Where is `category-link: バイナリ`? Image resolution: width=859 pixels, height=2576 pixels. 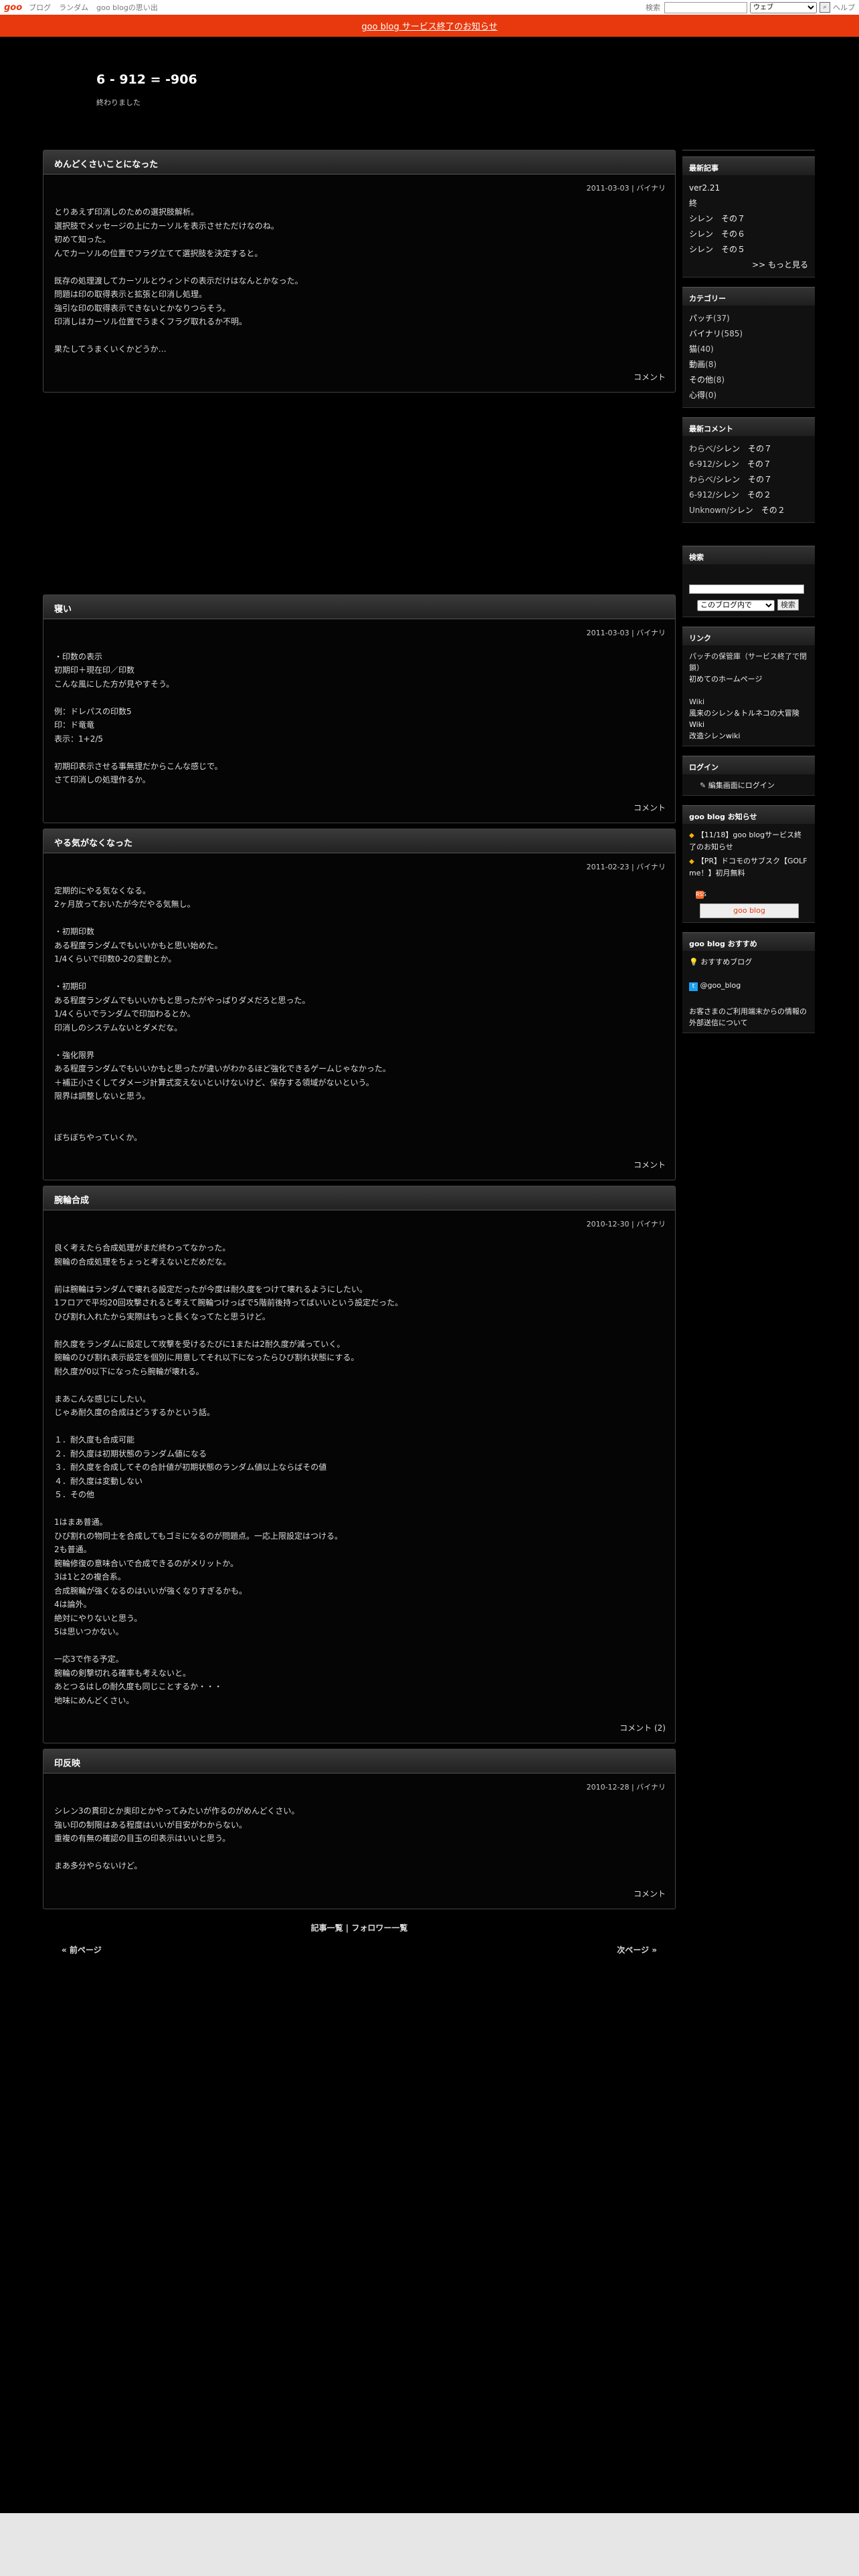 category-link: バイナリ is located at coordinates (705, 333).